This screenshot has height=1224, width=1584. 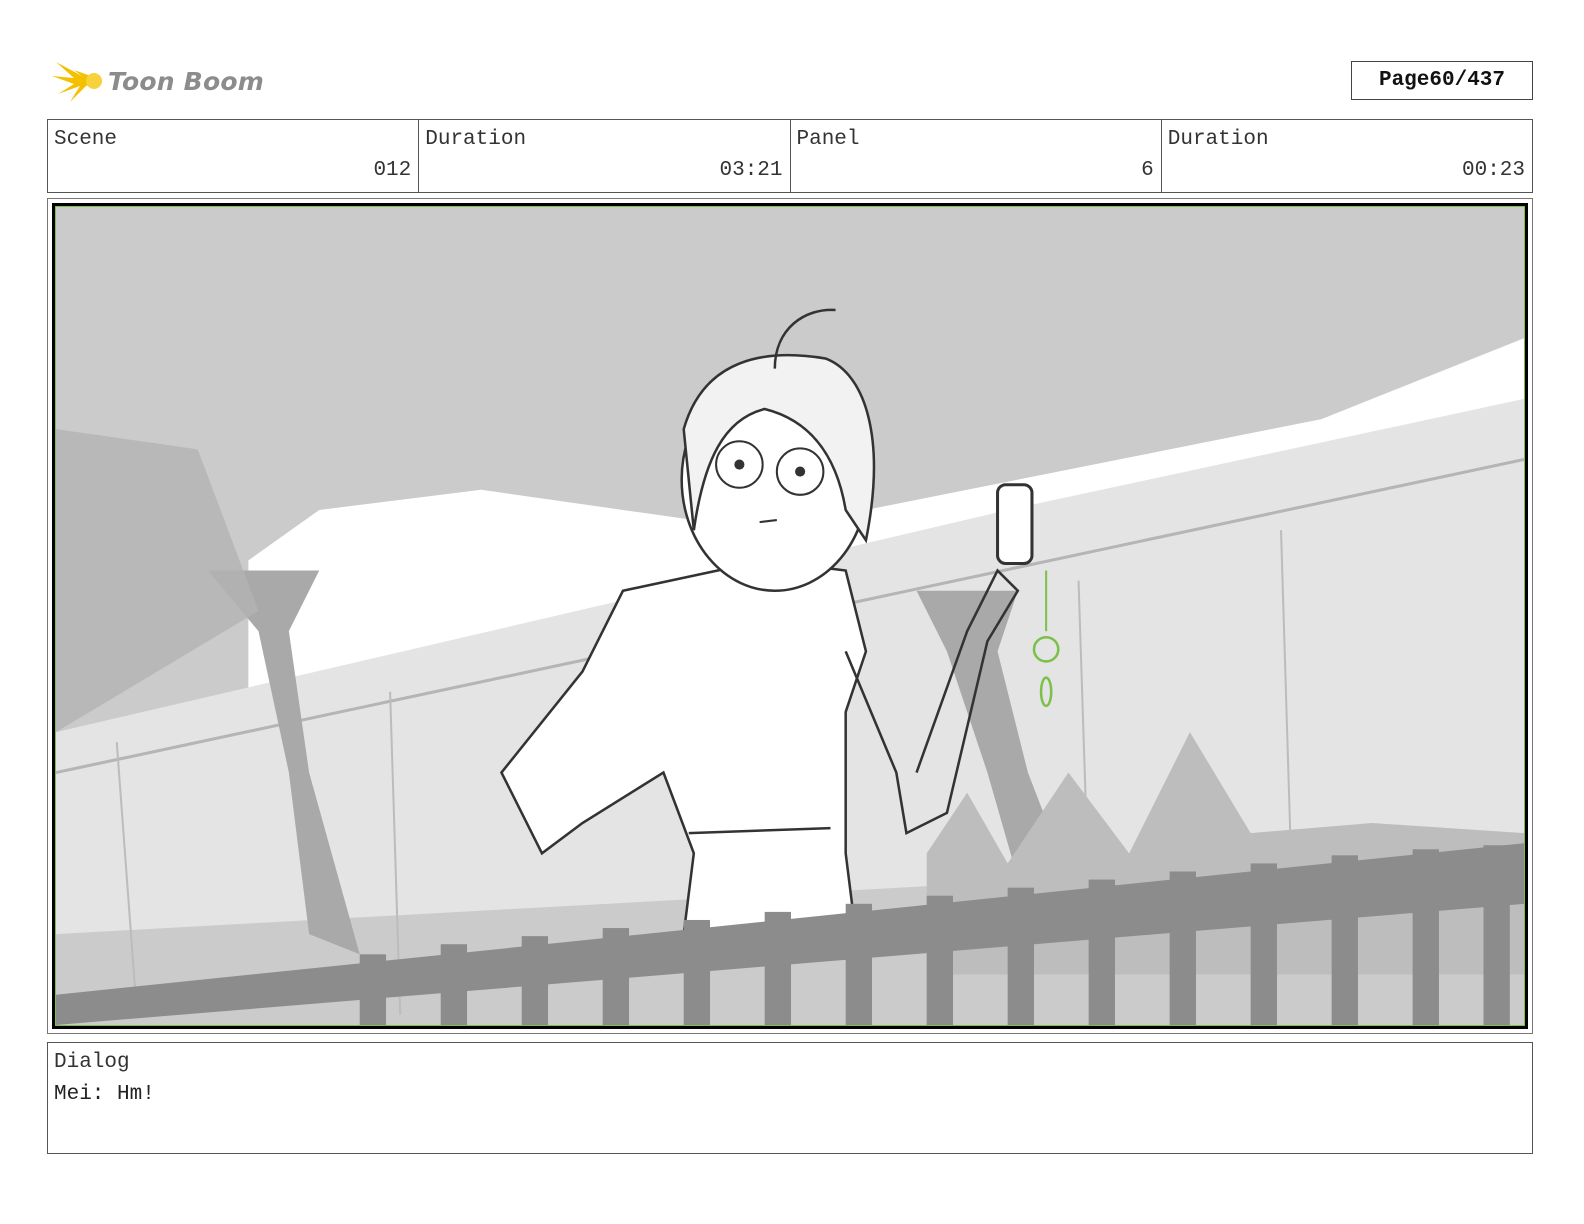 What do you see at coordinates (1015, 524) in the screenshot?
I see `phone` at bounding box center [1015, 524].